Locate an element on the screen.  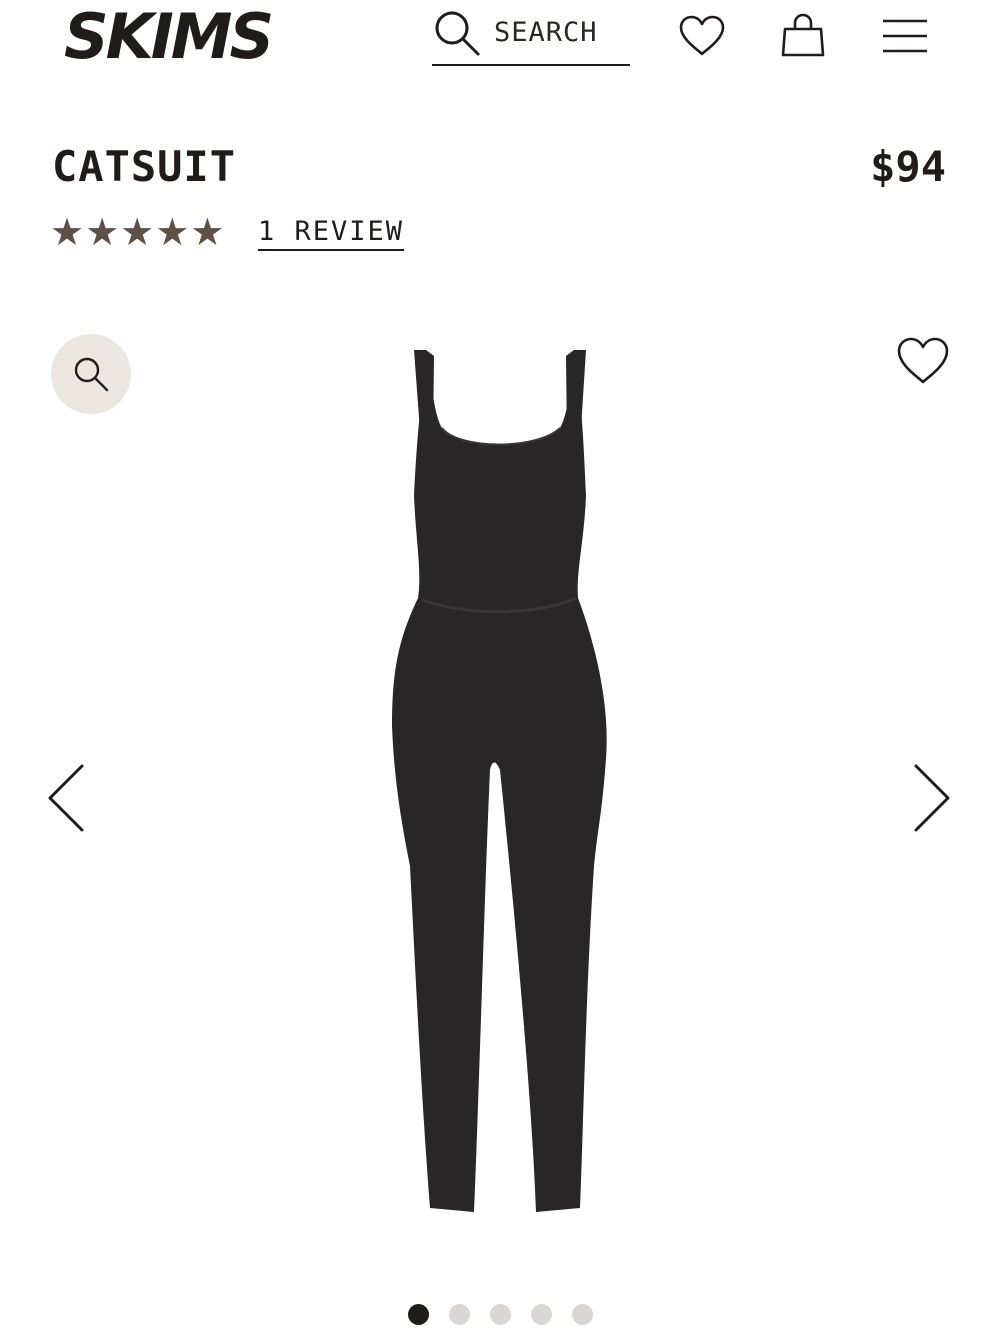
brand-logo-mark: SKIMS is located at coordinates (169, 34).